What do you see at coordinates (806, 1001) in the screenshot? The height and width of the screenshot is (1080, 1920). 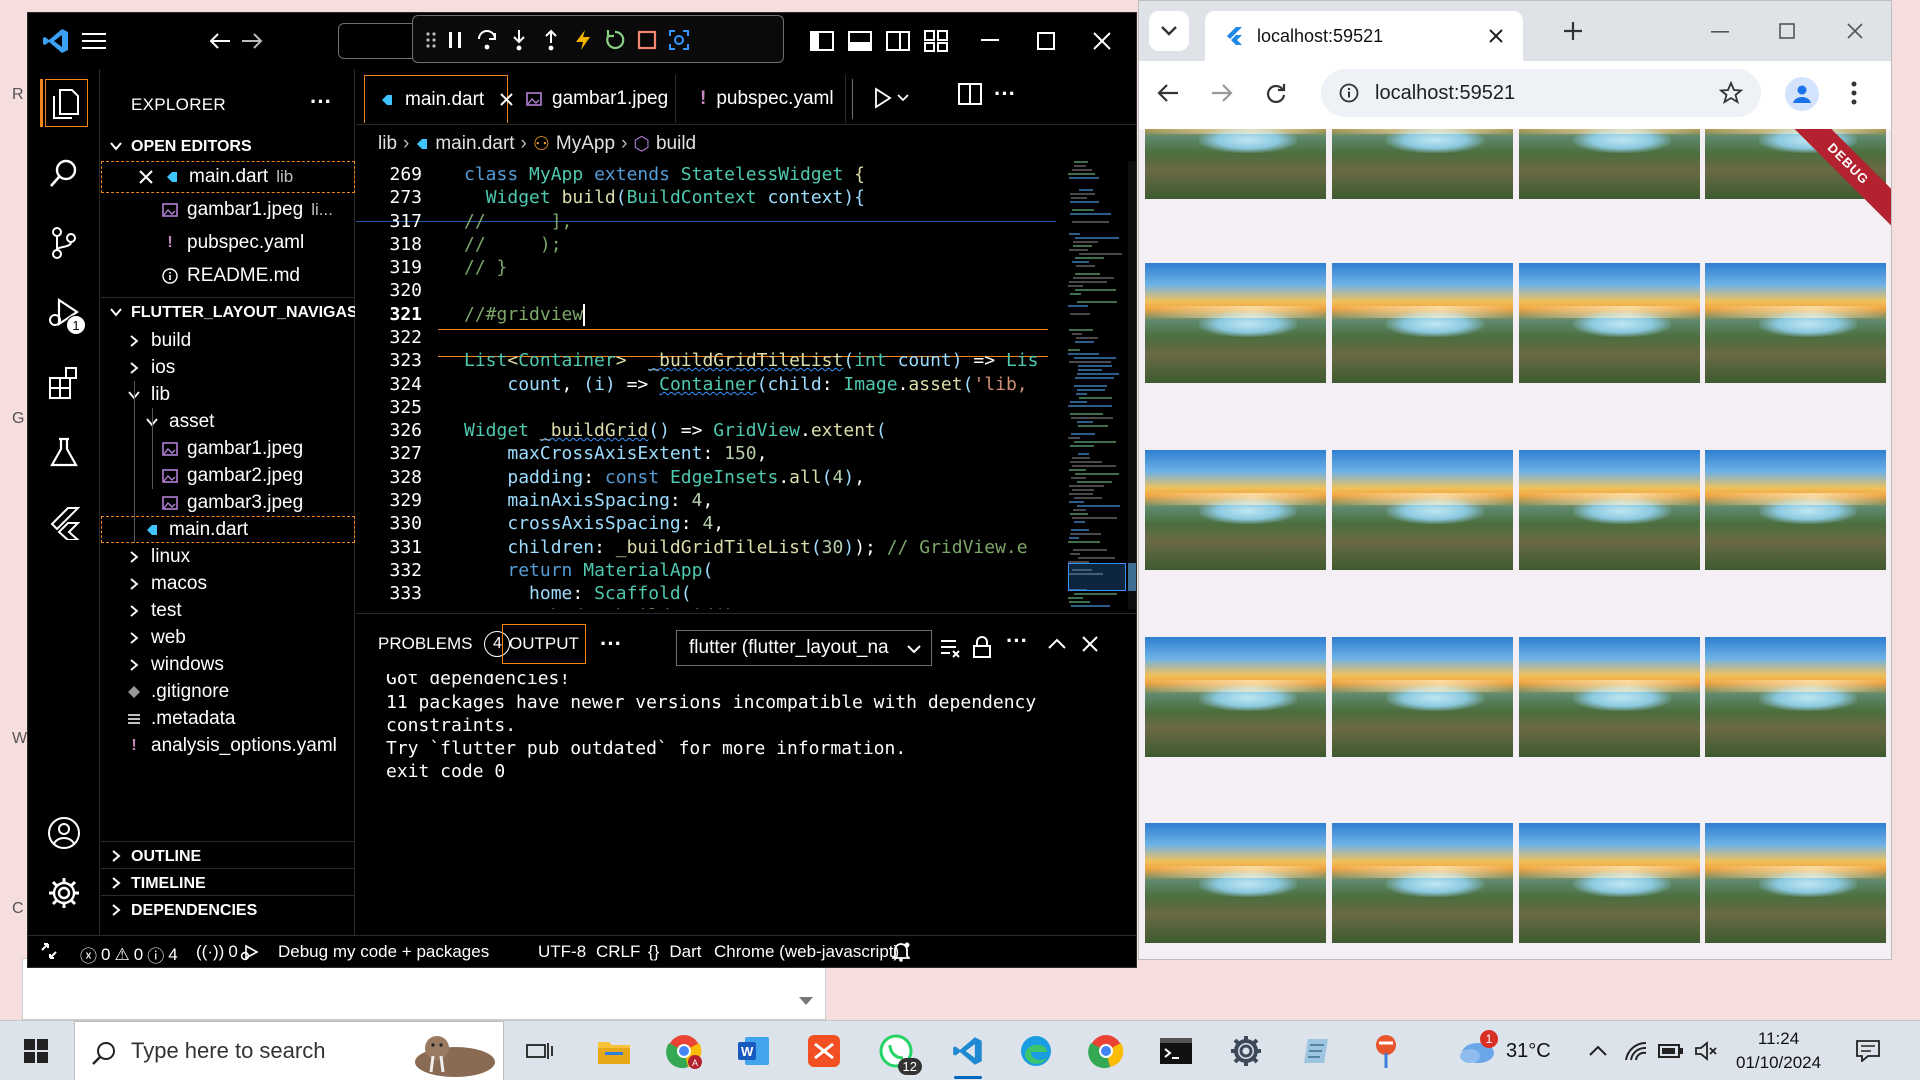 I see `scroll-down-icon` at bounding box center [806, 1001].